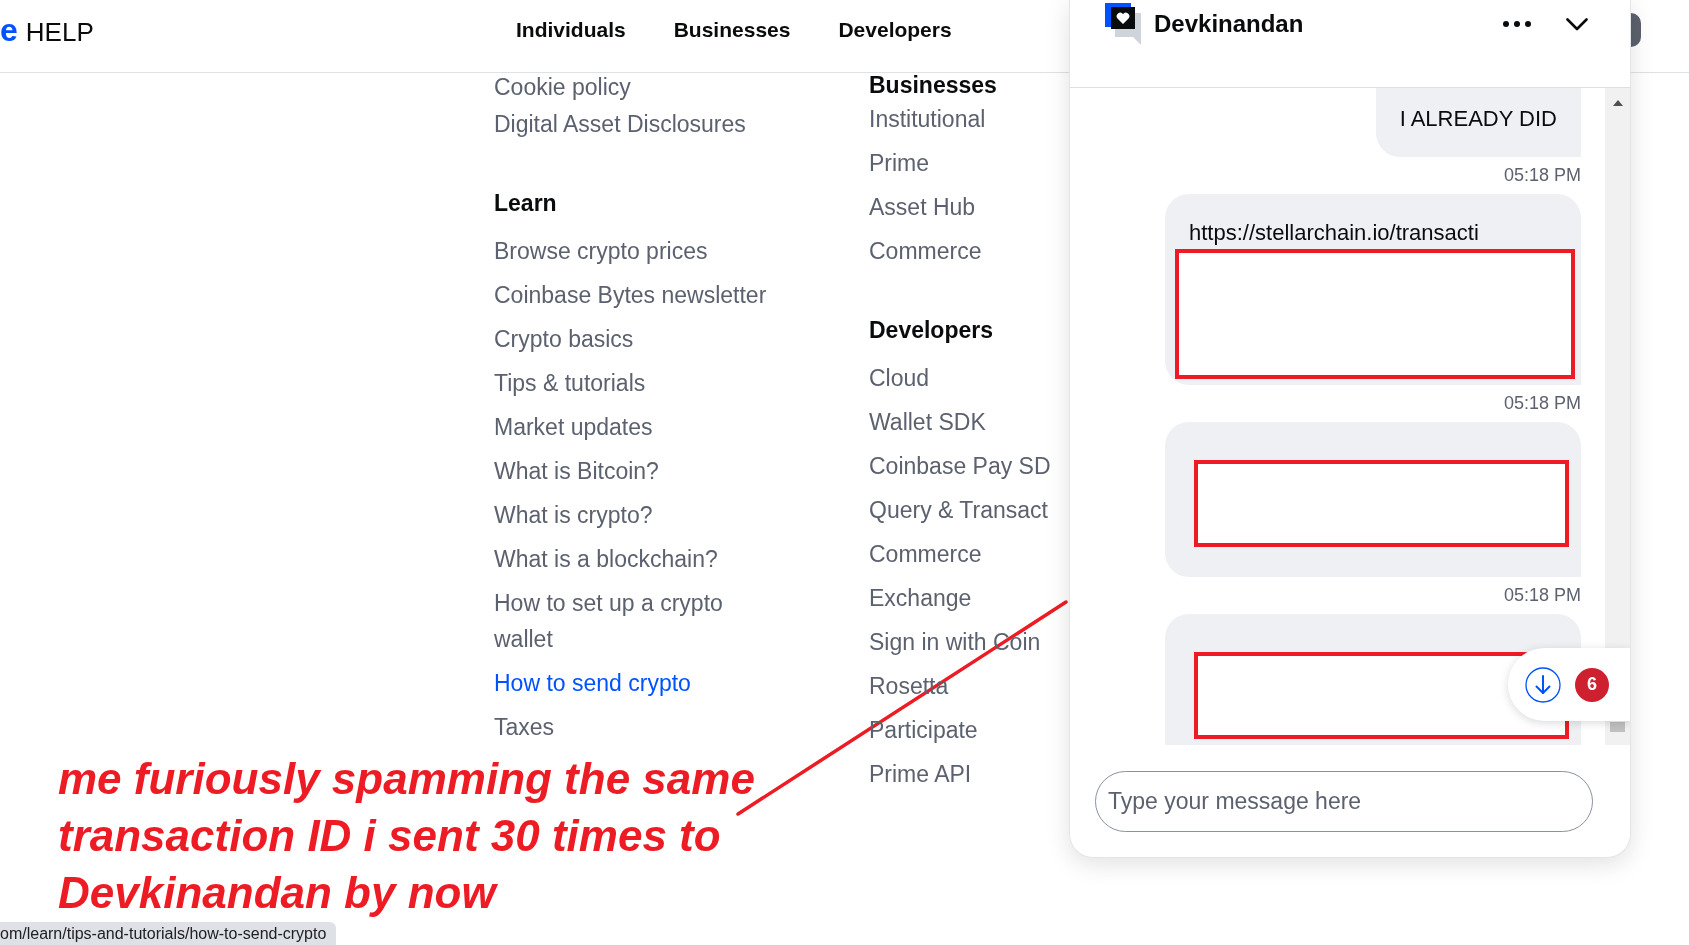 This screenshot has height=945, width=1689. What do you see at coordinates (931, 330) in the screenshot?
I see `footer-heading: Developers` at bounding box center [931, 330].